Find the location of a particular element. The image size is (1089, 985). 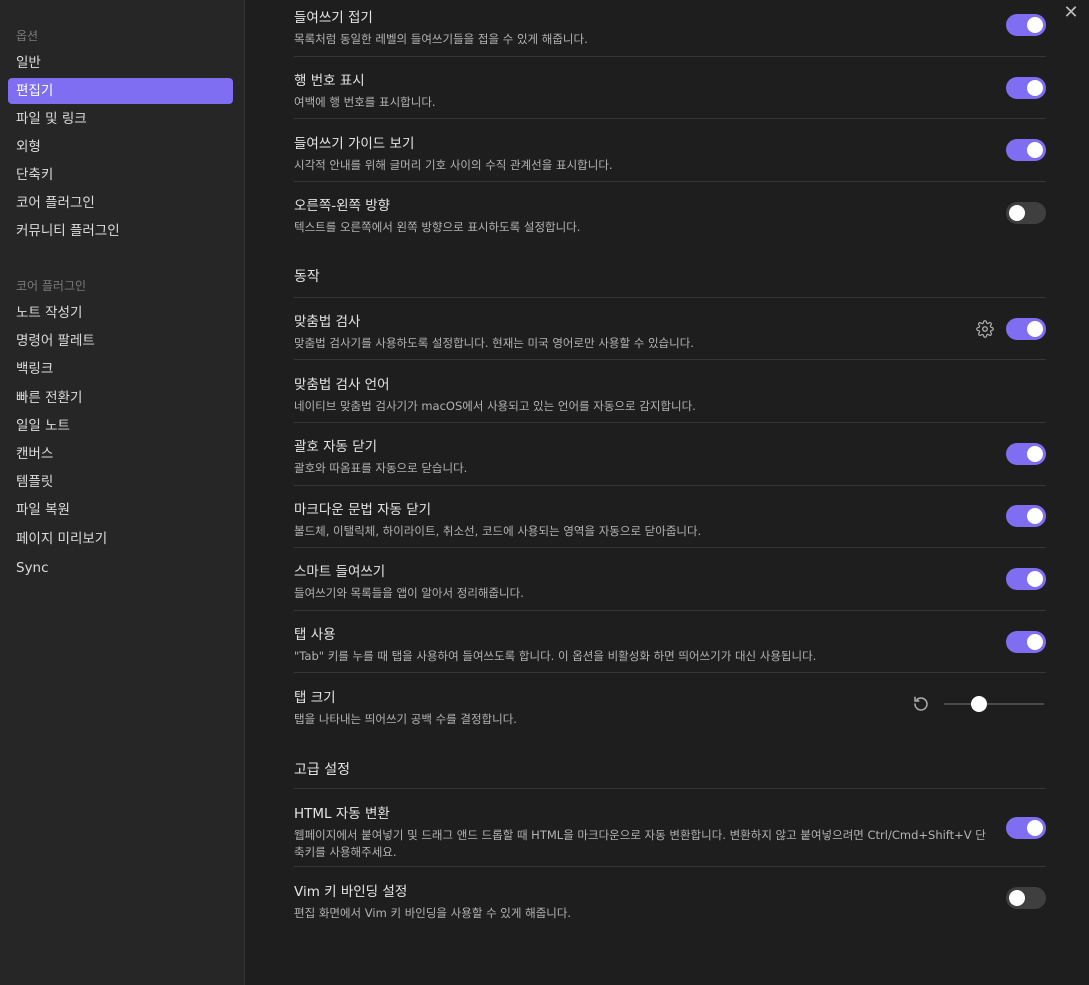

sidebar-item-templates: 템플릿 is located at coordinates (120, 482).